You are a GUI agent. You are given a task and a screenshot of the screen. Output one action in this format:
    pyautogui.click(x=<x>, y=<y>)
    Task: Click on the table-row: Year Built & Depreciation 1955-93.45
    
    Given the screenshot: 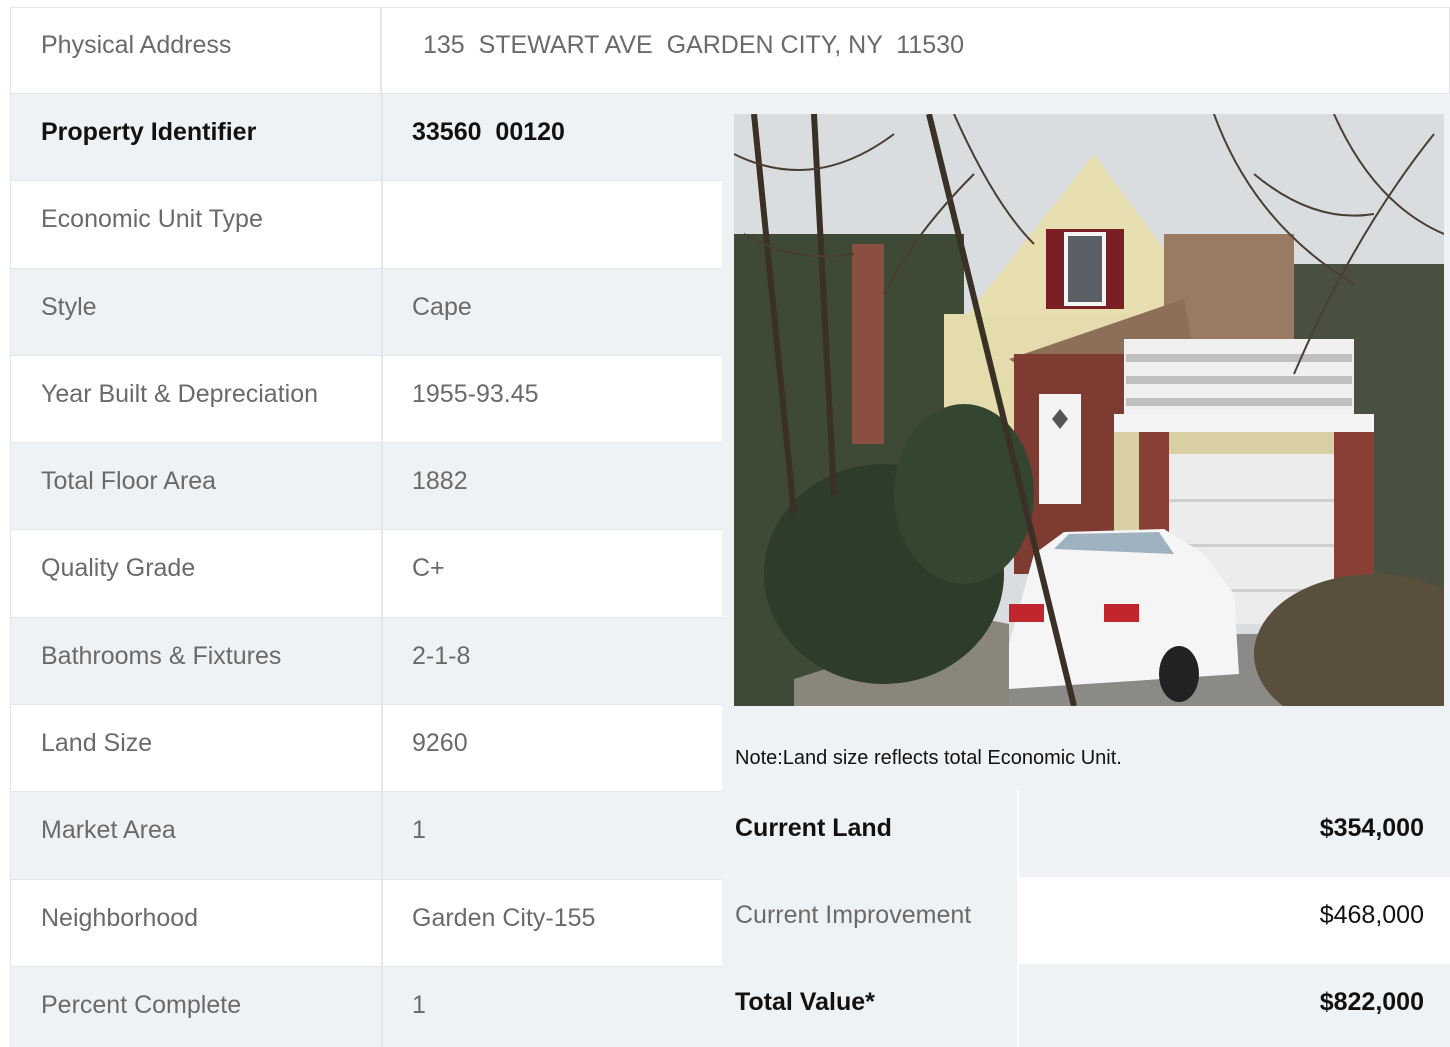 What is the action you would take?
    pyautogui.click(x=366, y=399)
    